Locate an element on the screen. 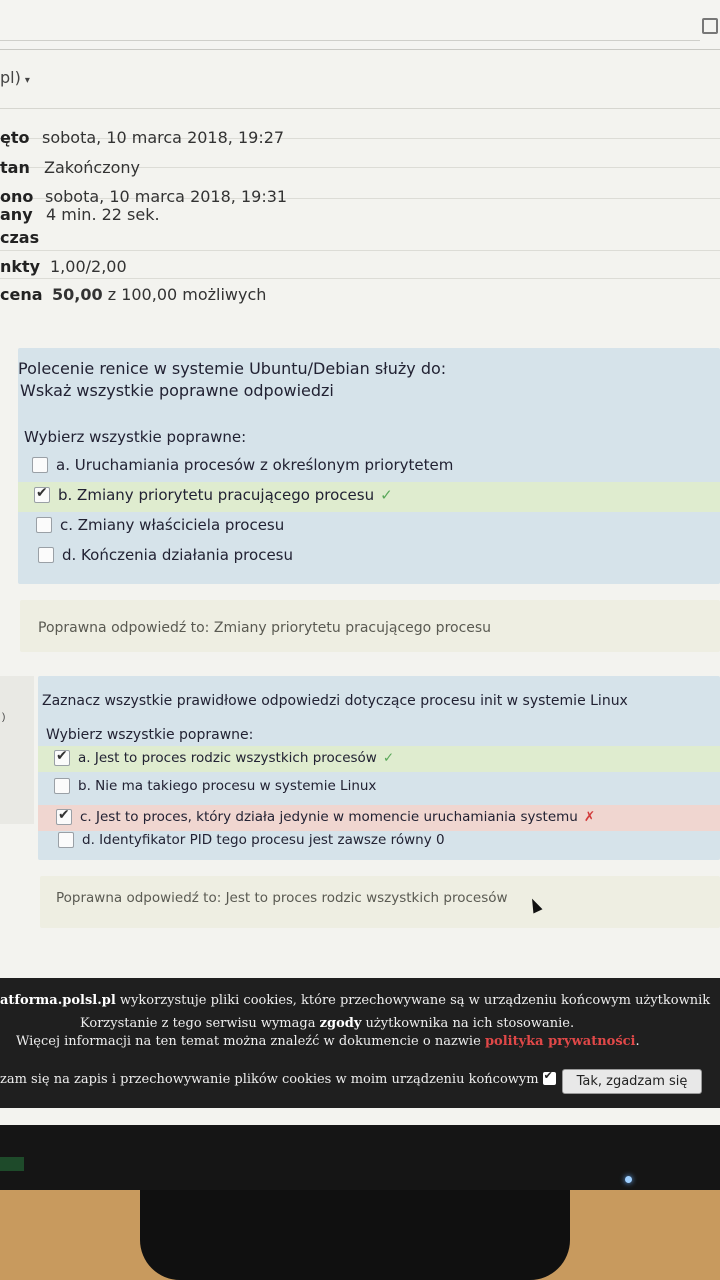  monitor-bezel is located at coordinates (360, 1160).